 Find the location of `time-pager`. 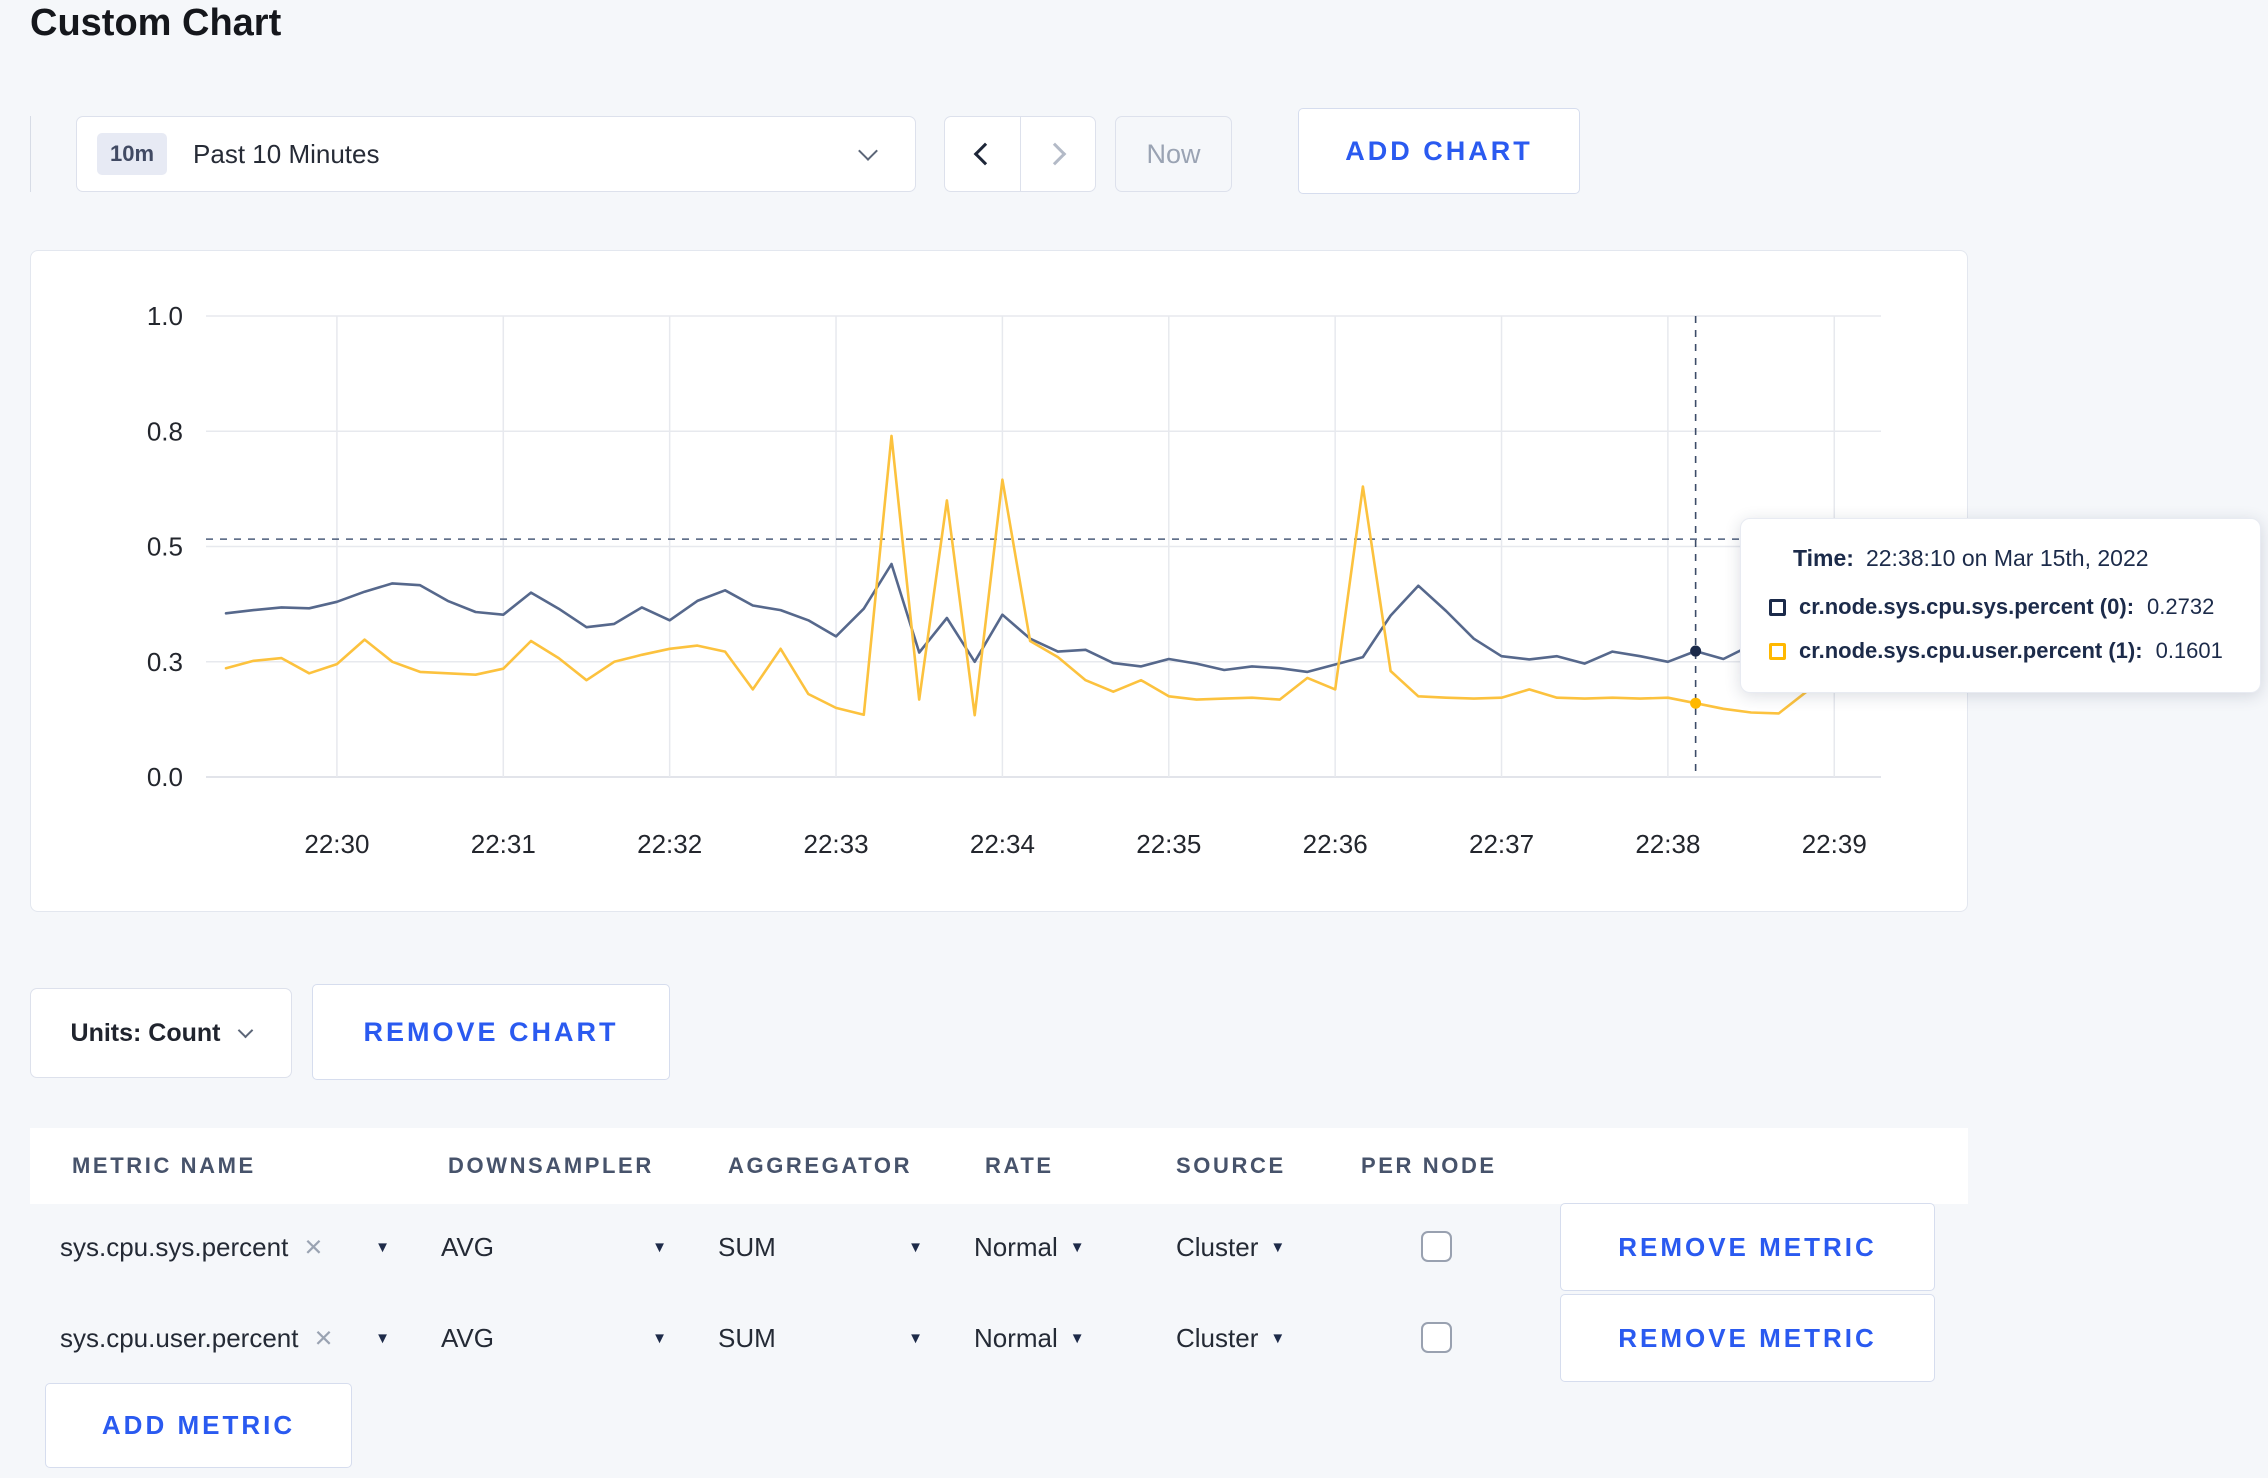

time-pager is located at coordinates (1020, 154).